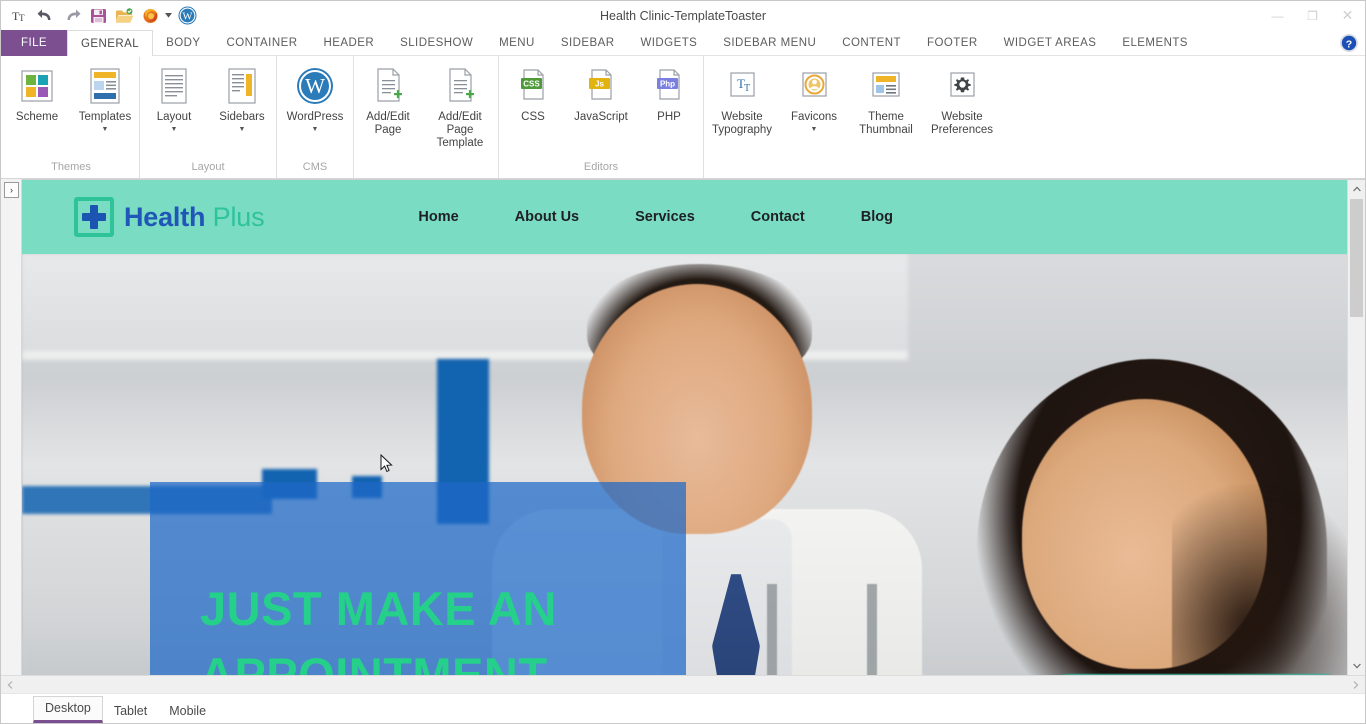 The image size is (1366, 724). I want to click on tab-sidebar-menu: SIDEBAR MENU, so click(769, 43).